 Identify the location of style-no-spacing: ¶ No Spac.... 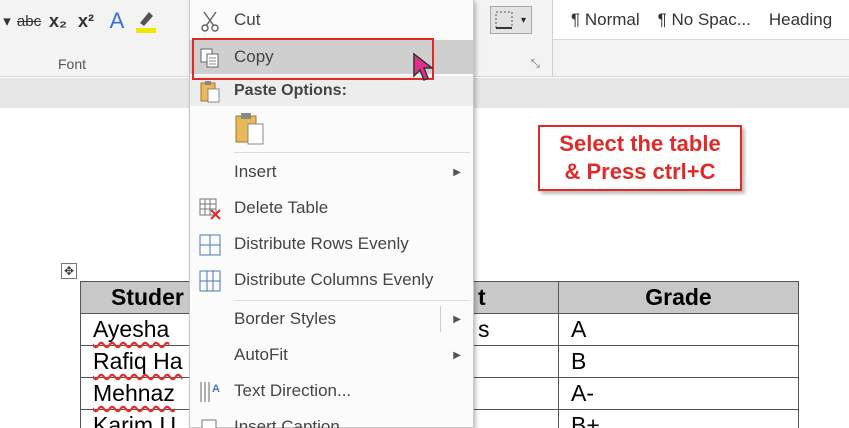
(704, 20).